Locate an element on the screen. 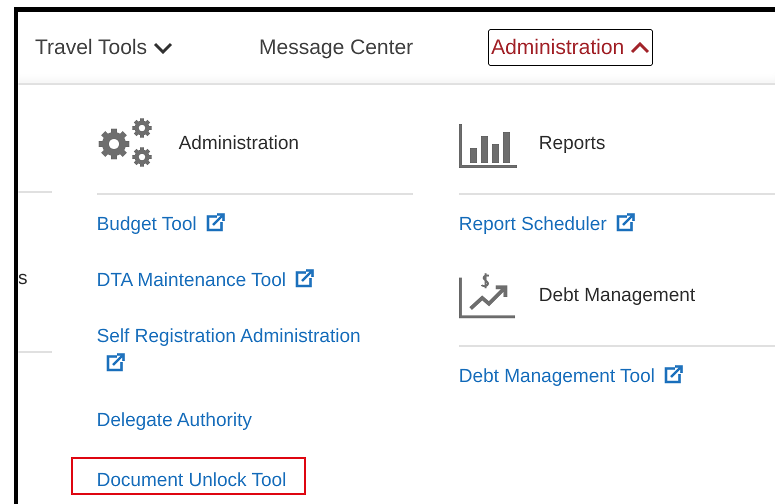  chevron-up-icon is located at coordinates (640, 47).